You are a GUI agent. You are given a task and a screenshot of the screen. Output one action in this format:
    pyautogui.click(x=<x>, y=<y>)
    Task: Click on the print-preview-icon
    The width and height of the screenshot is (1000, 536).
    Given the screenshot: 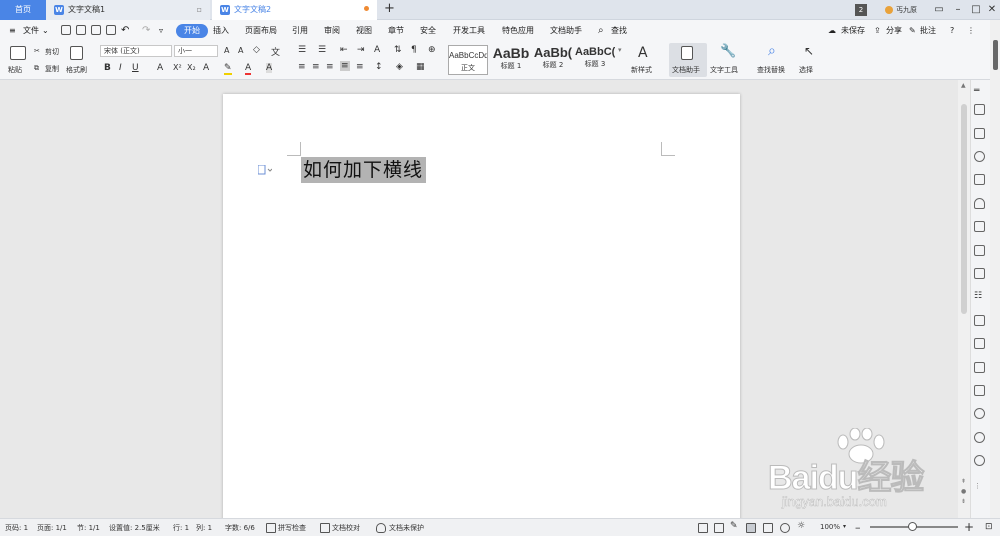 What is the action you would take?
    pyautogui.click(x=111, y=30)
    